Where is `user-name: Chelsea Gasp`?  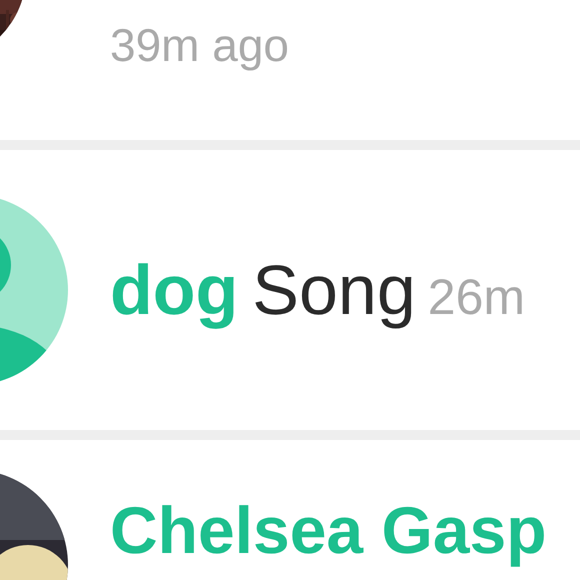 user-name: Chelsea Gasp is located at coordinates (328, 530).